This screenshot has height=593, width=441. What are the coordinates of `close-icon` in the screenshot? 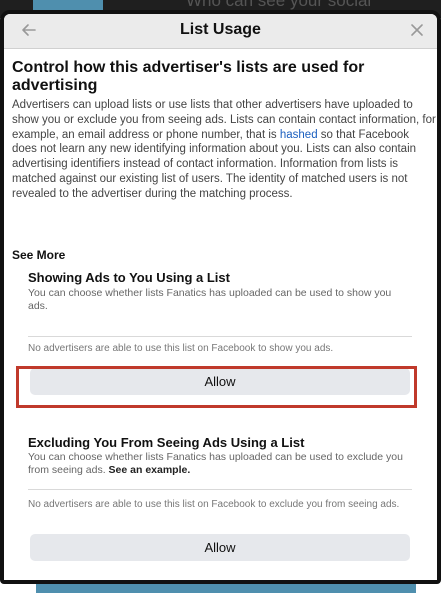 It's located at (417, 30).